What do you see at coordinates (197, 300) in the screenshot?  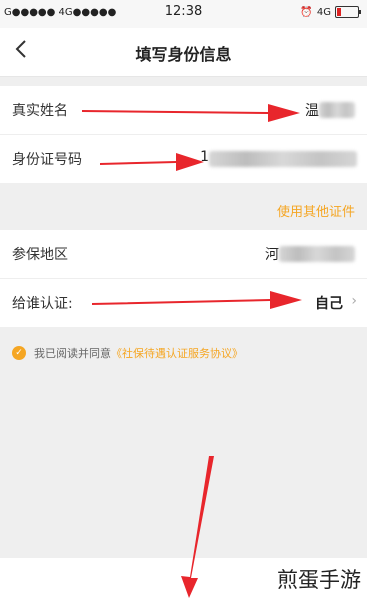 I see `arrow-to-certify-for` at bounding box center [197, 300].